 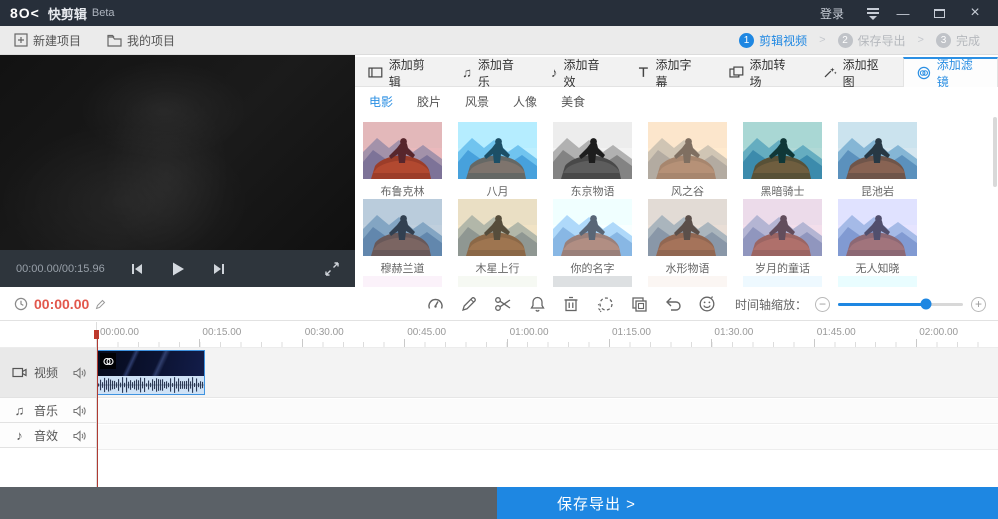 I want to click on track-headers: 视频 ♫ 音乐 ♪ 音效, so click(x=48, y=404).